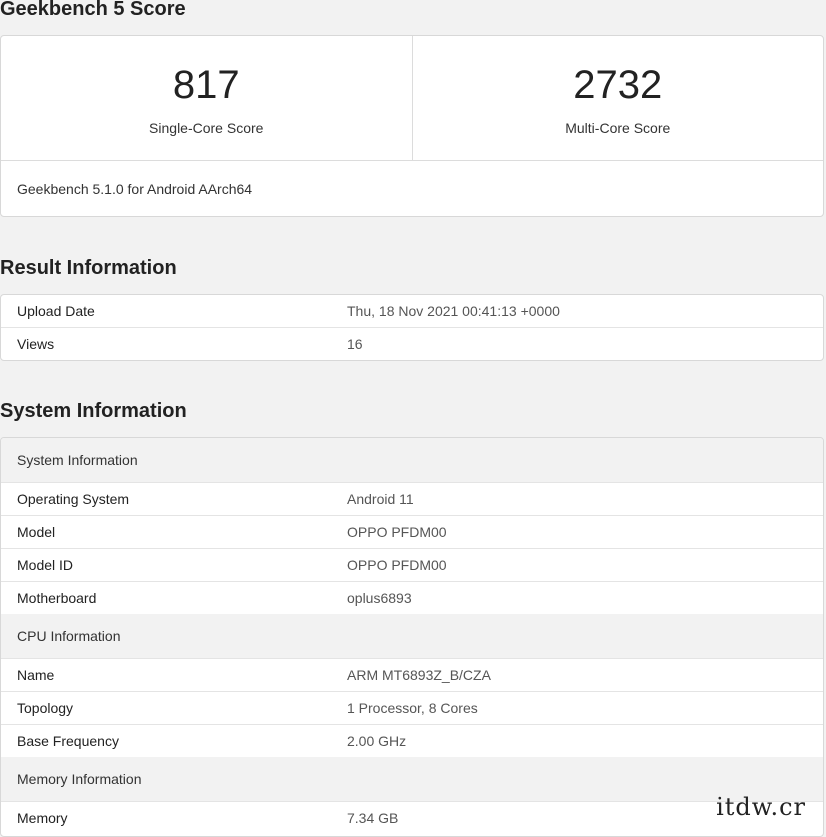 The width and height of the screenshot is (826, 837). I want to click on benchmark-version: Geekbench 5.1.0 for Android AArch64, so click(135, 189).